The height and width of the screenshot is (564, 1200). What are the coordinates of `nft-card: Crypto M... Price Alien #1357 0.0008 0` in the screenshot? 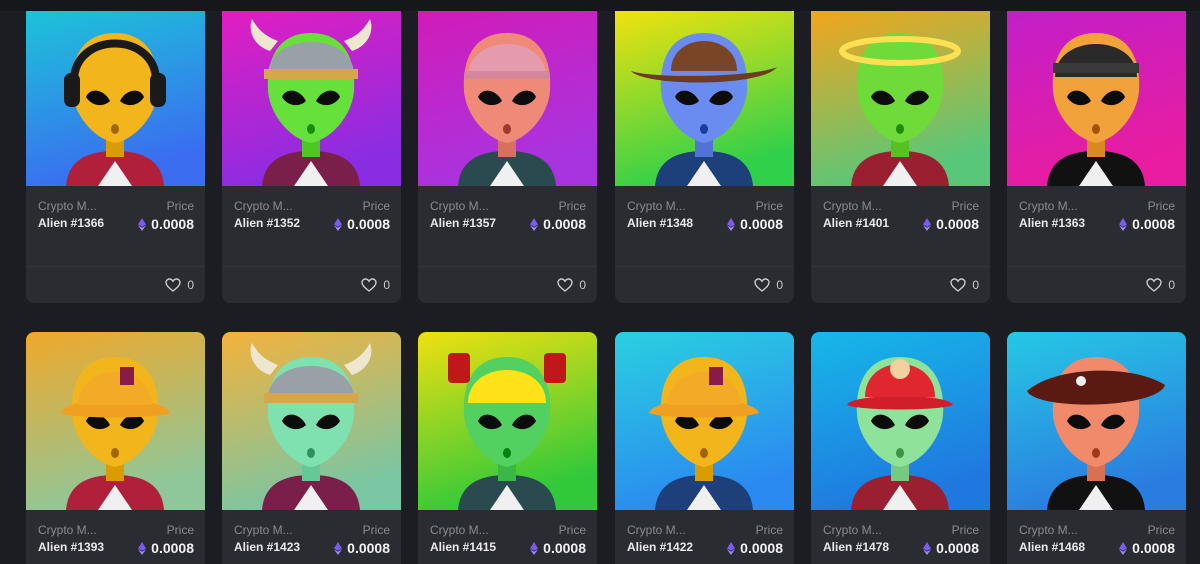 It's located at (507, 157).